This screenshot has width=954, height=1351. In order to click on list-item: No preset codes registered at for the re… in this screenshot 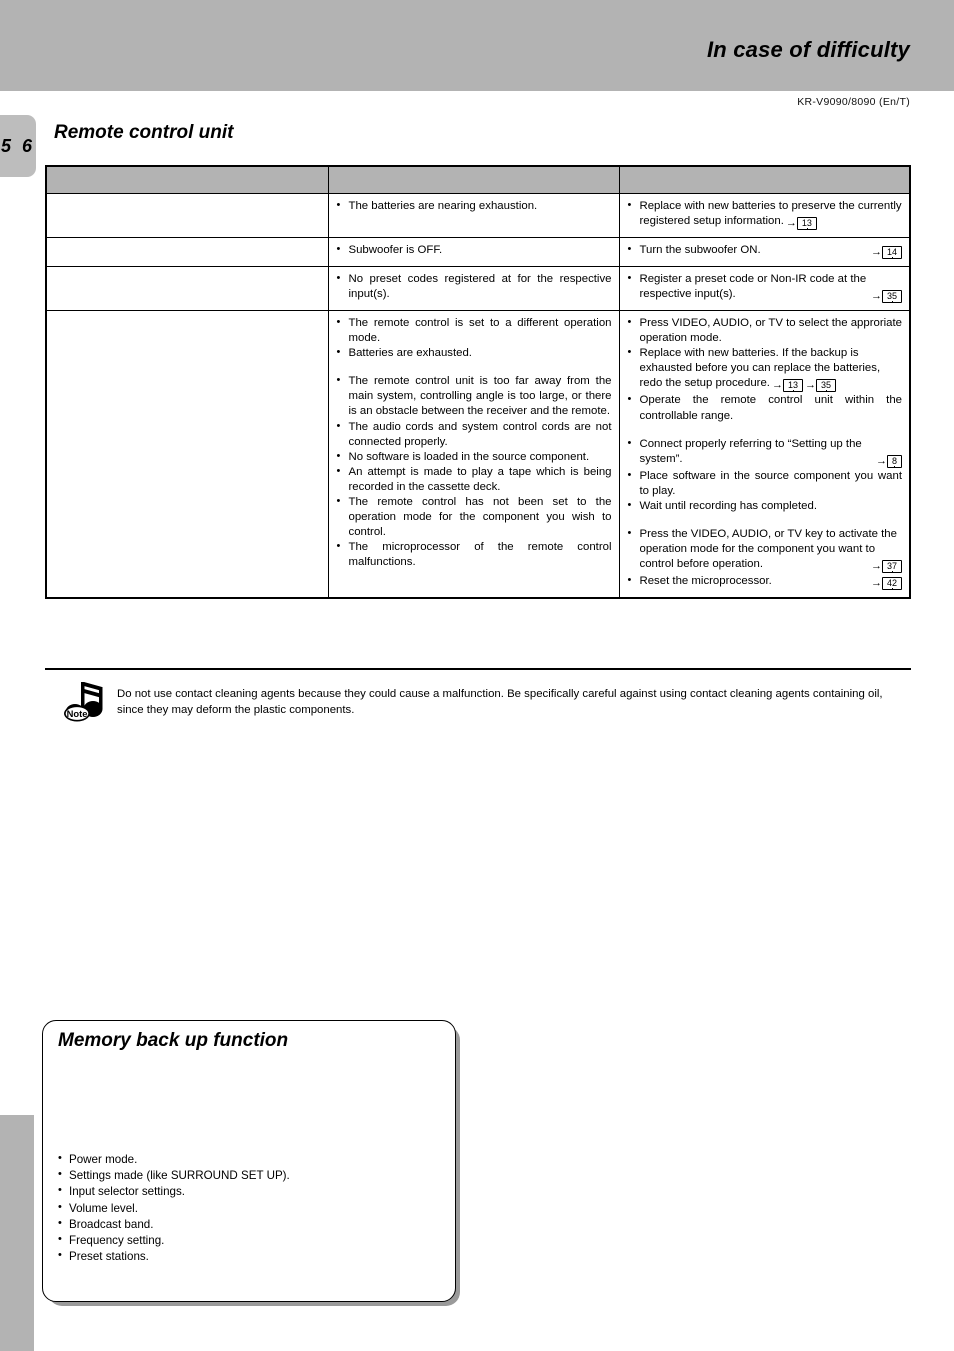, I will do `click(474, 286)`.